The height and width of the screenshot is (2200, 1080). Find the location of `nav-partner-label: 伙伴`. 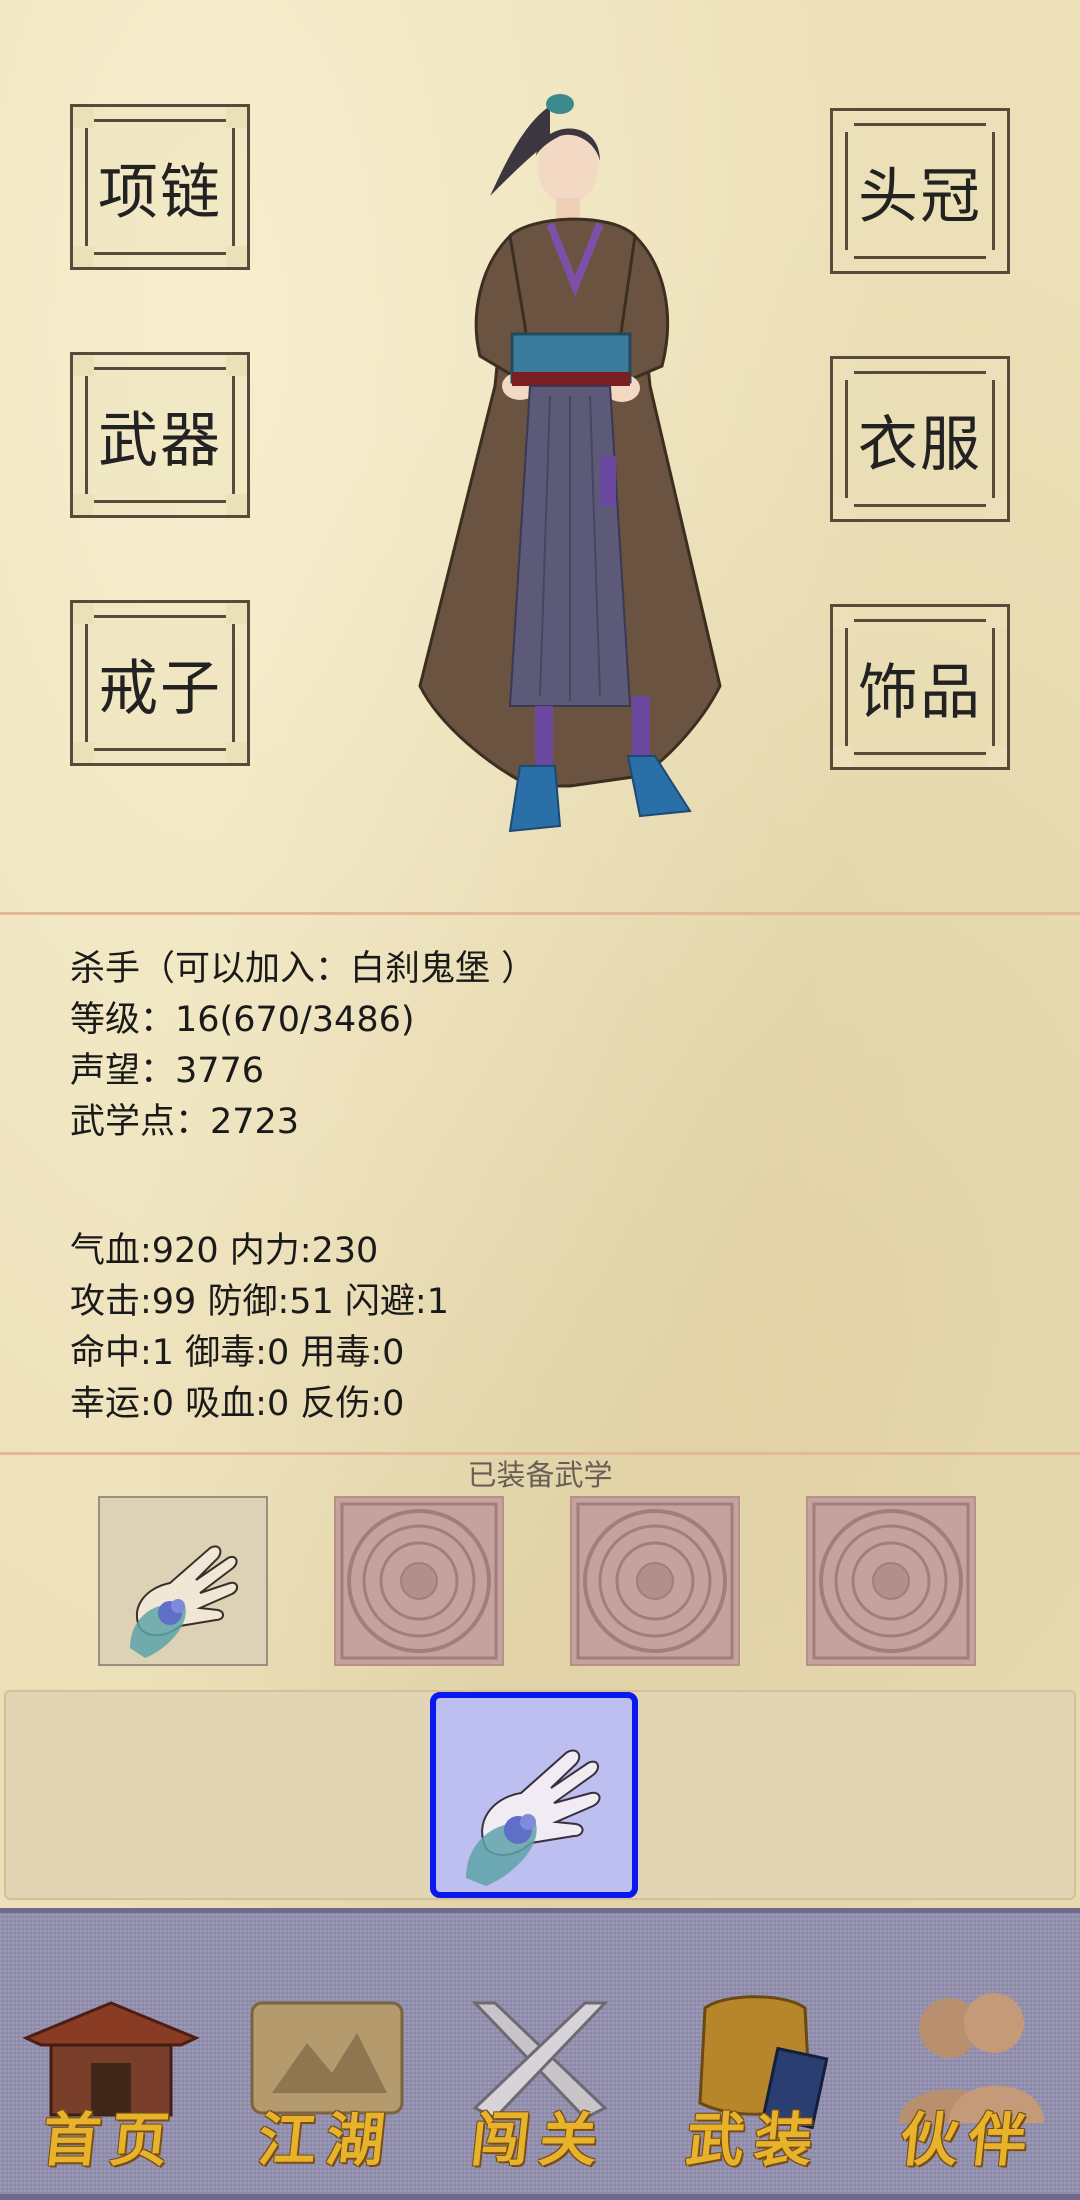

nav-partner-label: 伙伴 is located at coordinates (968, 2140).